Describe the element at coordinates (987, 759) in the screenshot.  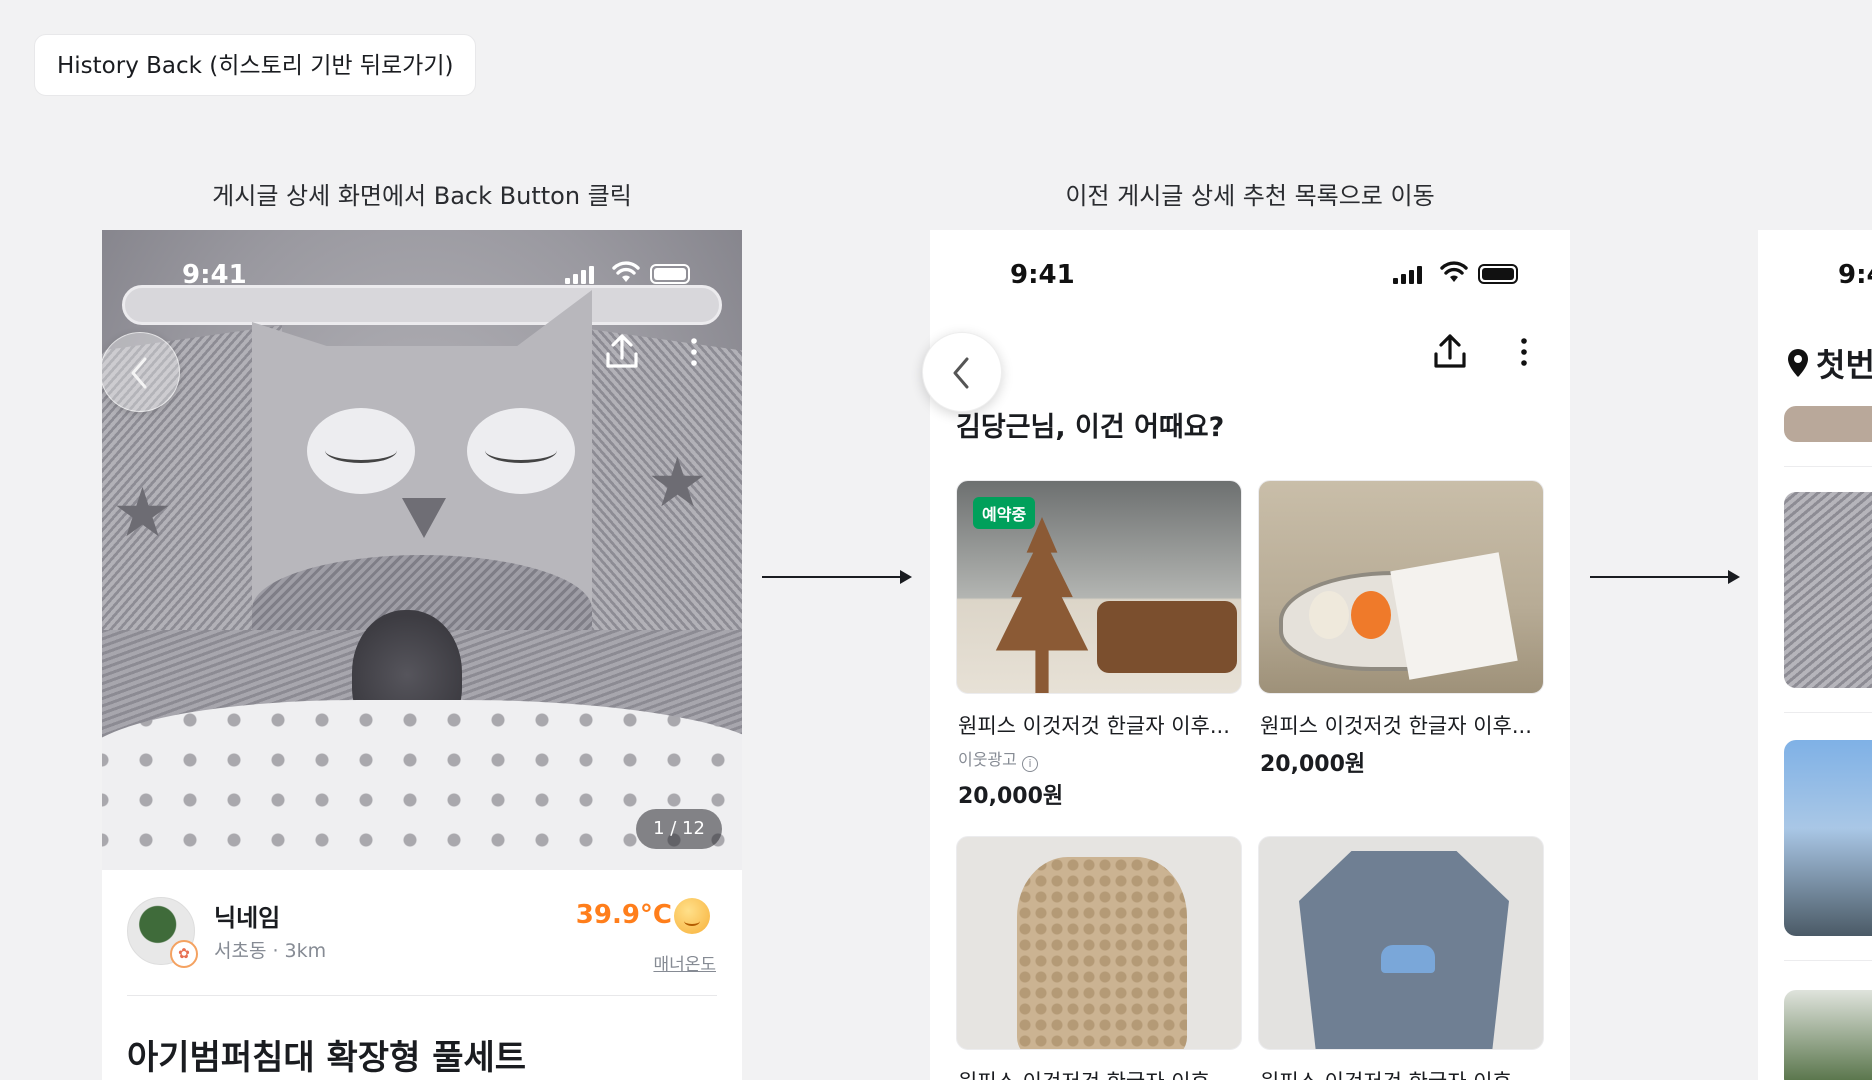
I see `ad-label-text: 이웃광고` at that location.